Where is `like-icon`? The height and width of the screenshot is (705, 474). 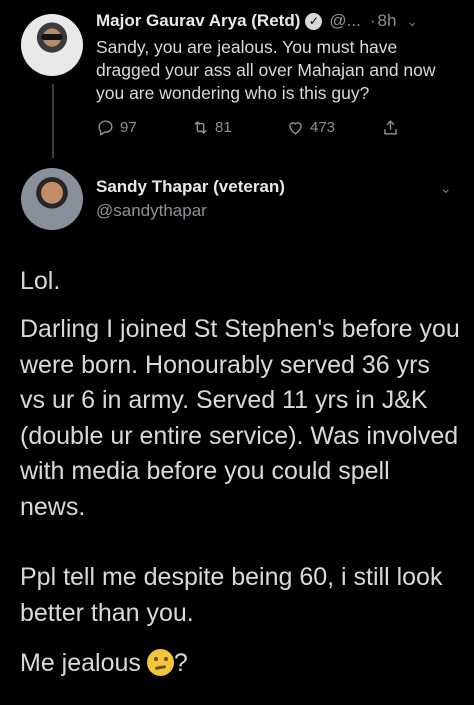 like-icon is located at coordinates (295, 128).